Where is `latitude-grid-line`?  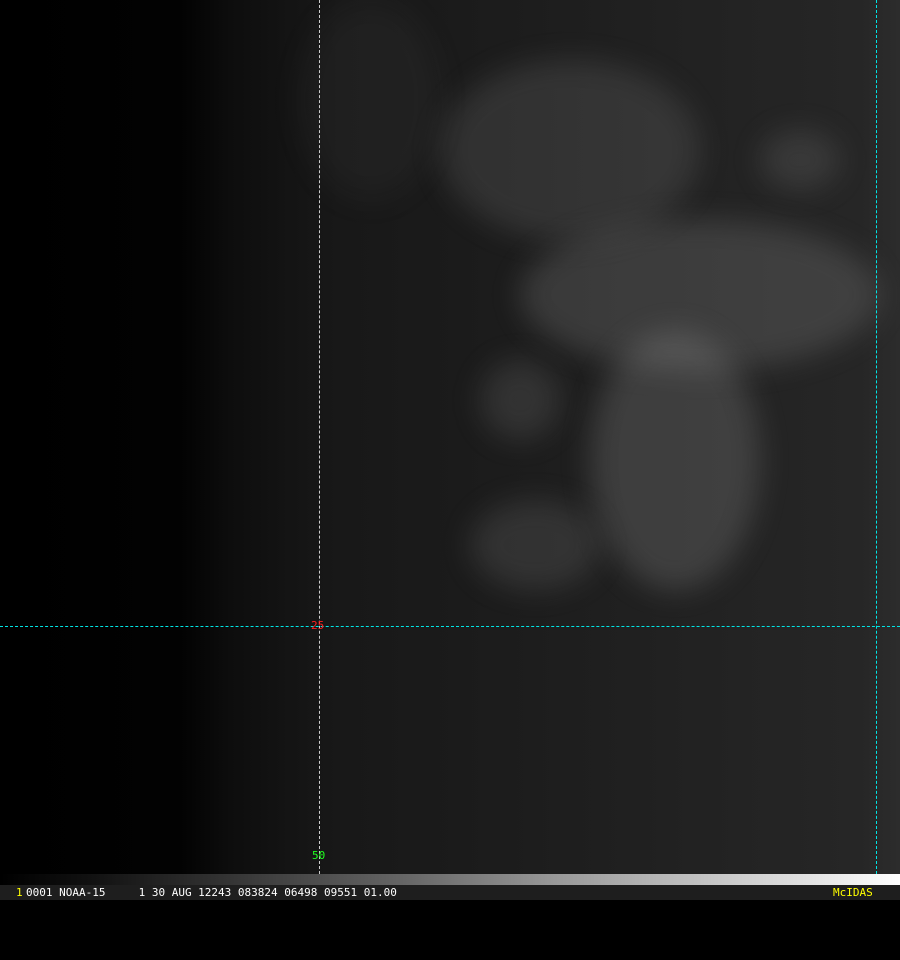 latitude-grid-line is located at coordinates (450, 626).